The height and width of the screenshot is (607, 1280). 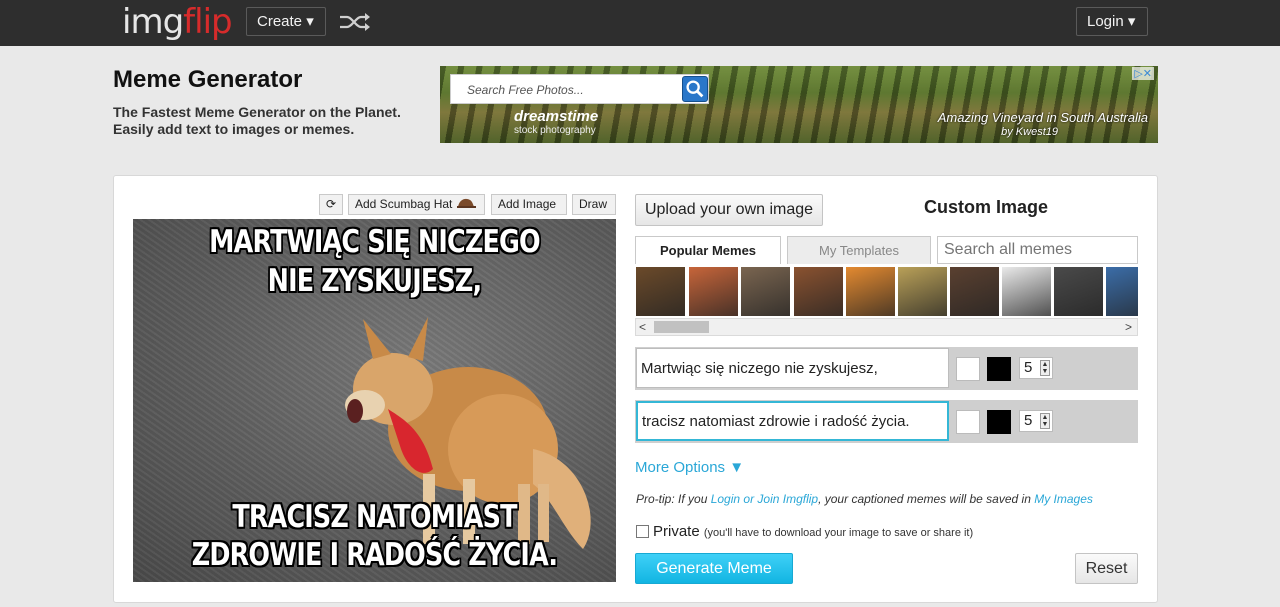 What do you see at coordinates (792, 368) in the screenshot?
I see `top-text-input` at bounding box center [792, 368].